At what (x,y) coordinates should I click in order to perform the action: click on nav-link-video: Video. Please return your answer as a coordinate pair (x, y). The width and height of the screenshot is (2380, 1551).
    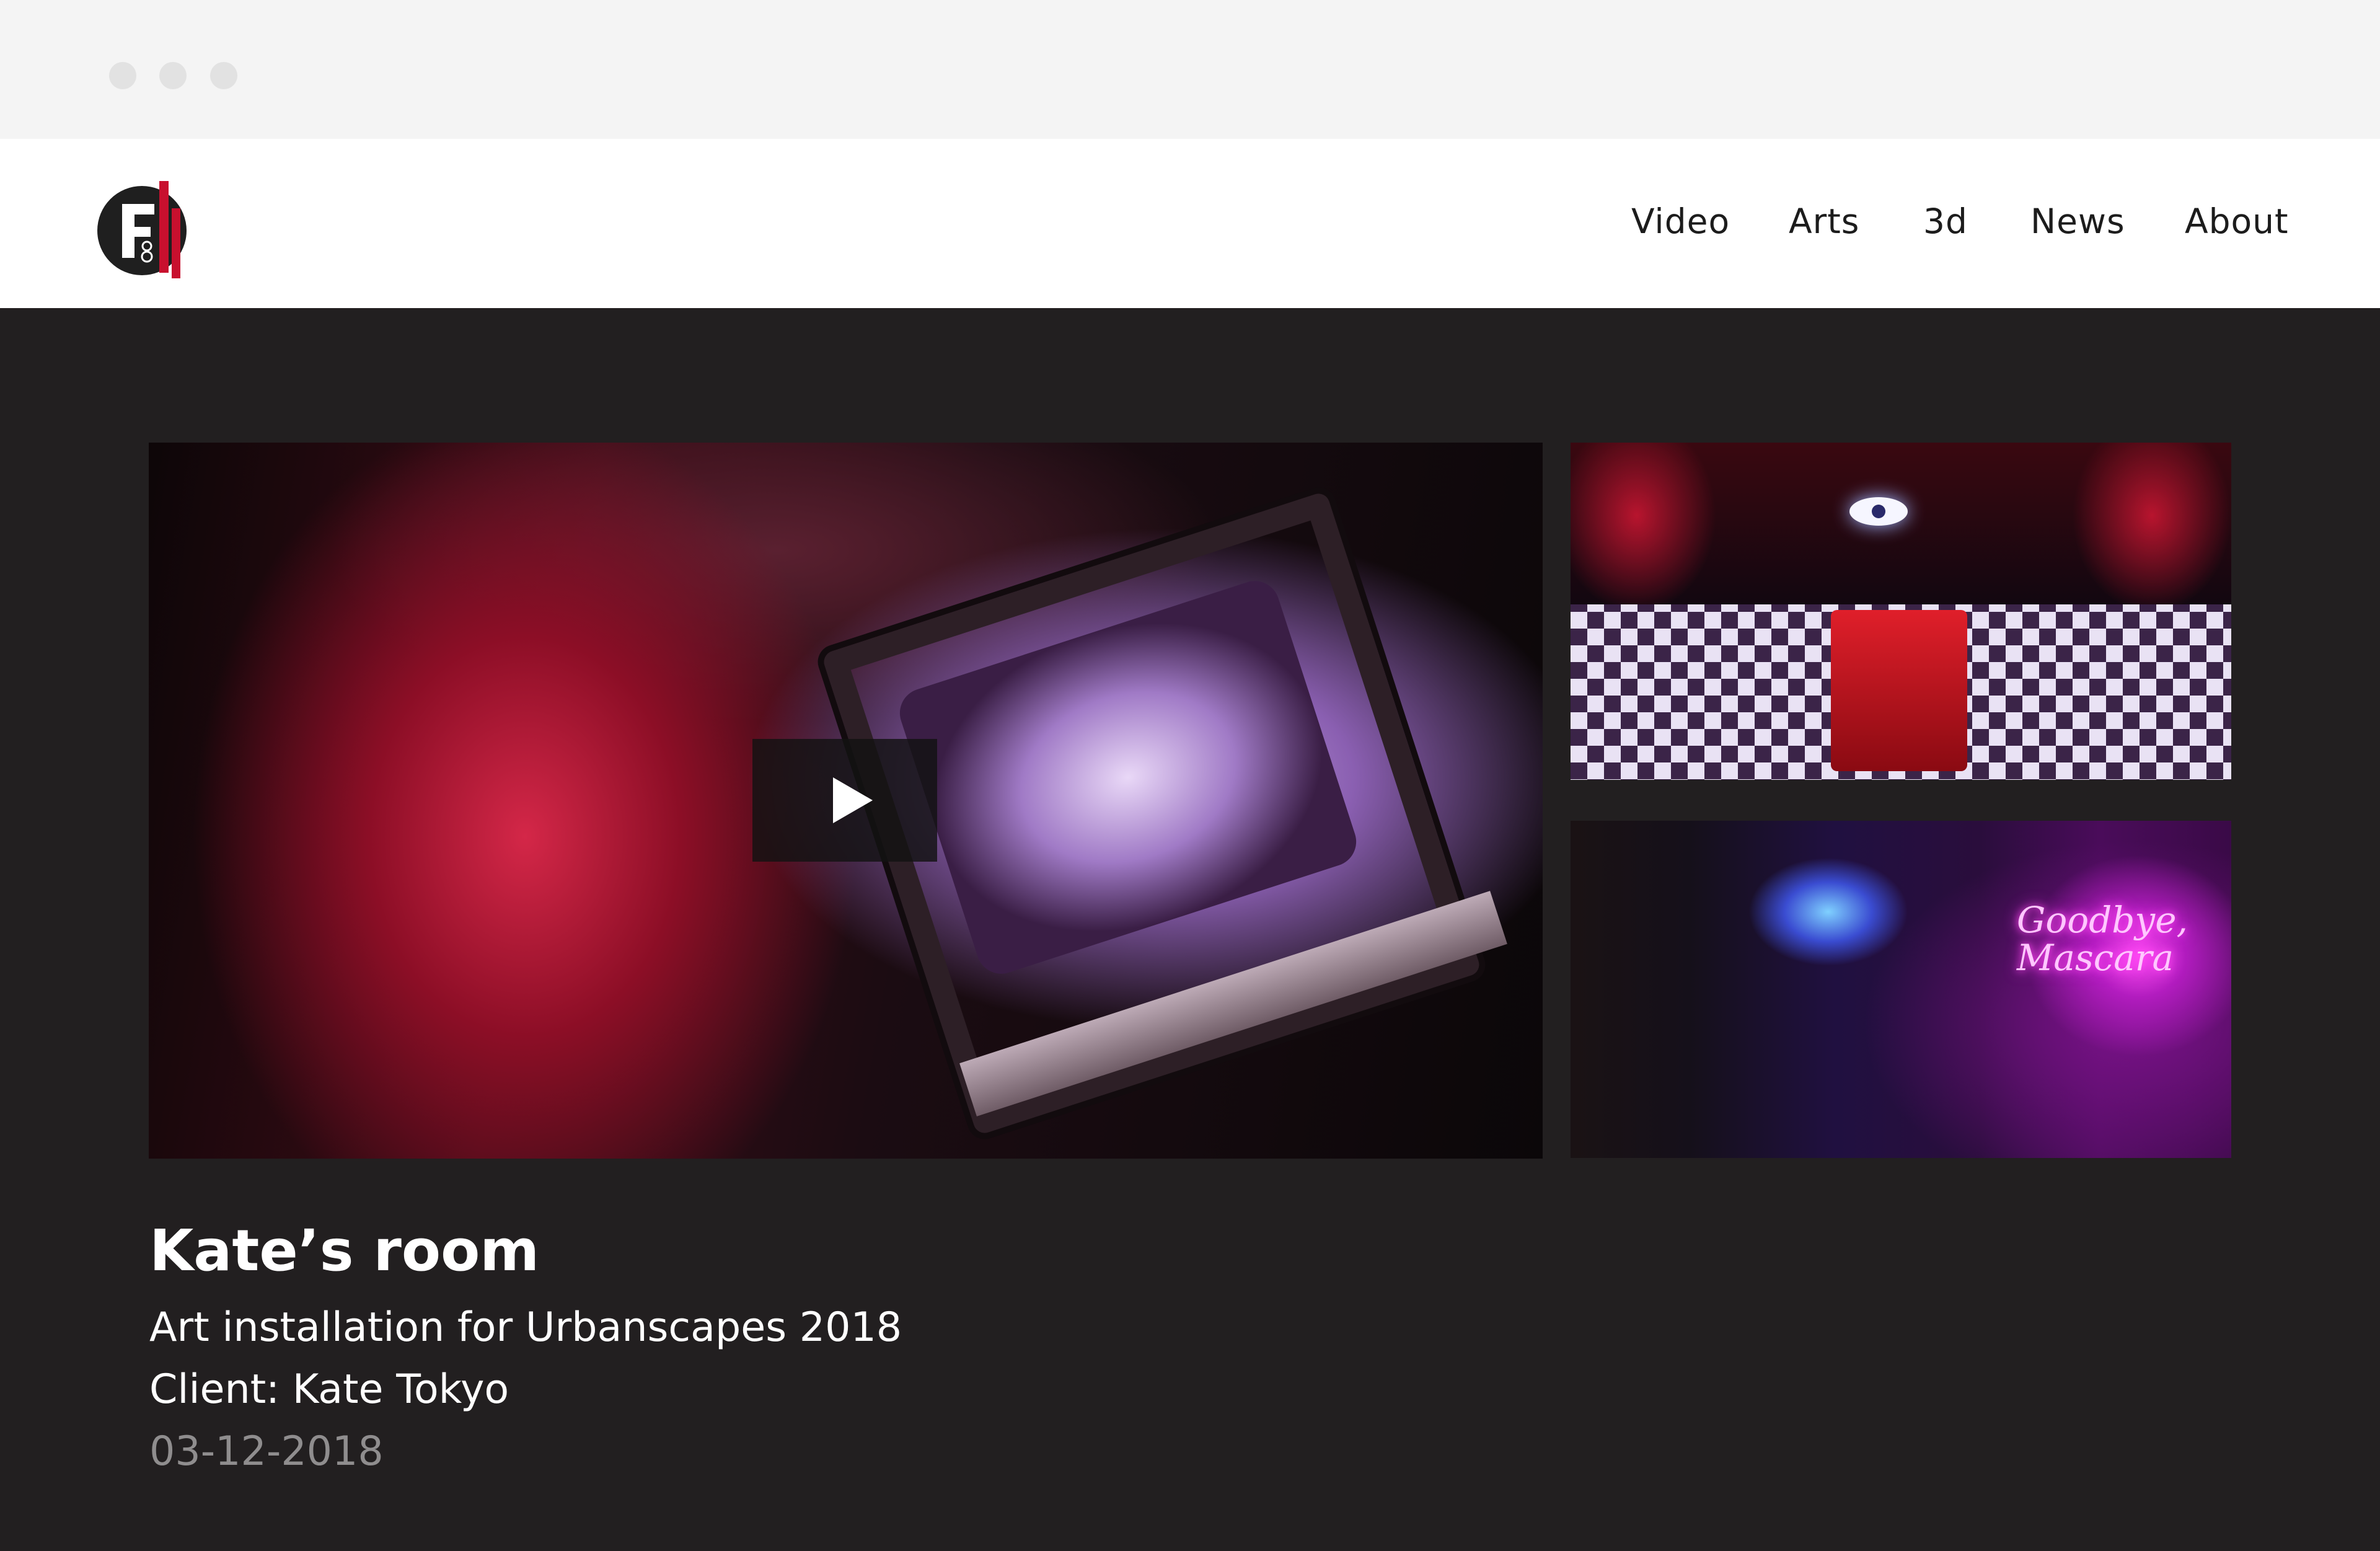
    Looking at the image, I should click on (1680, 222).